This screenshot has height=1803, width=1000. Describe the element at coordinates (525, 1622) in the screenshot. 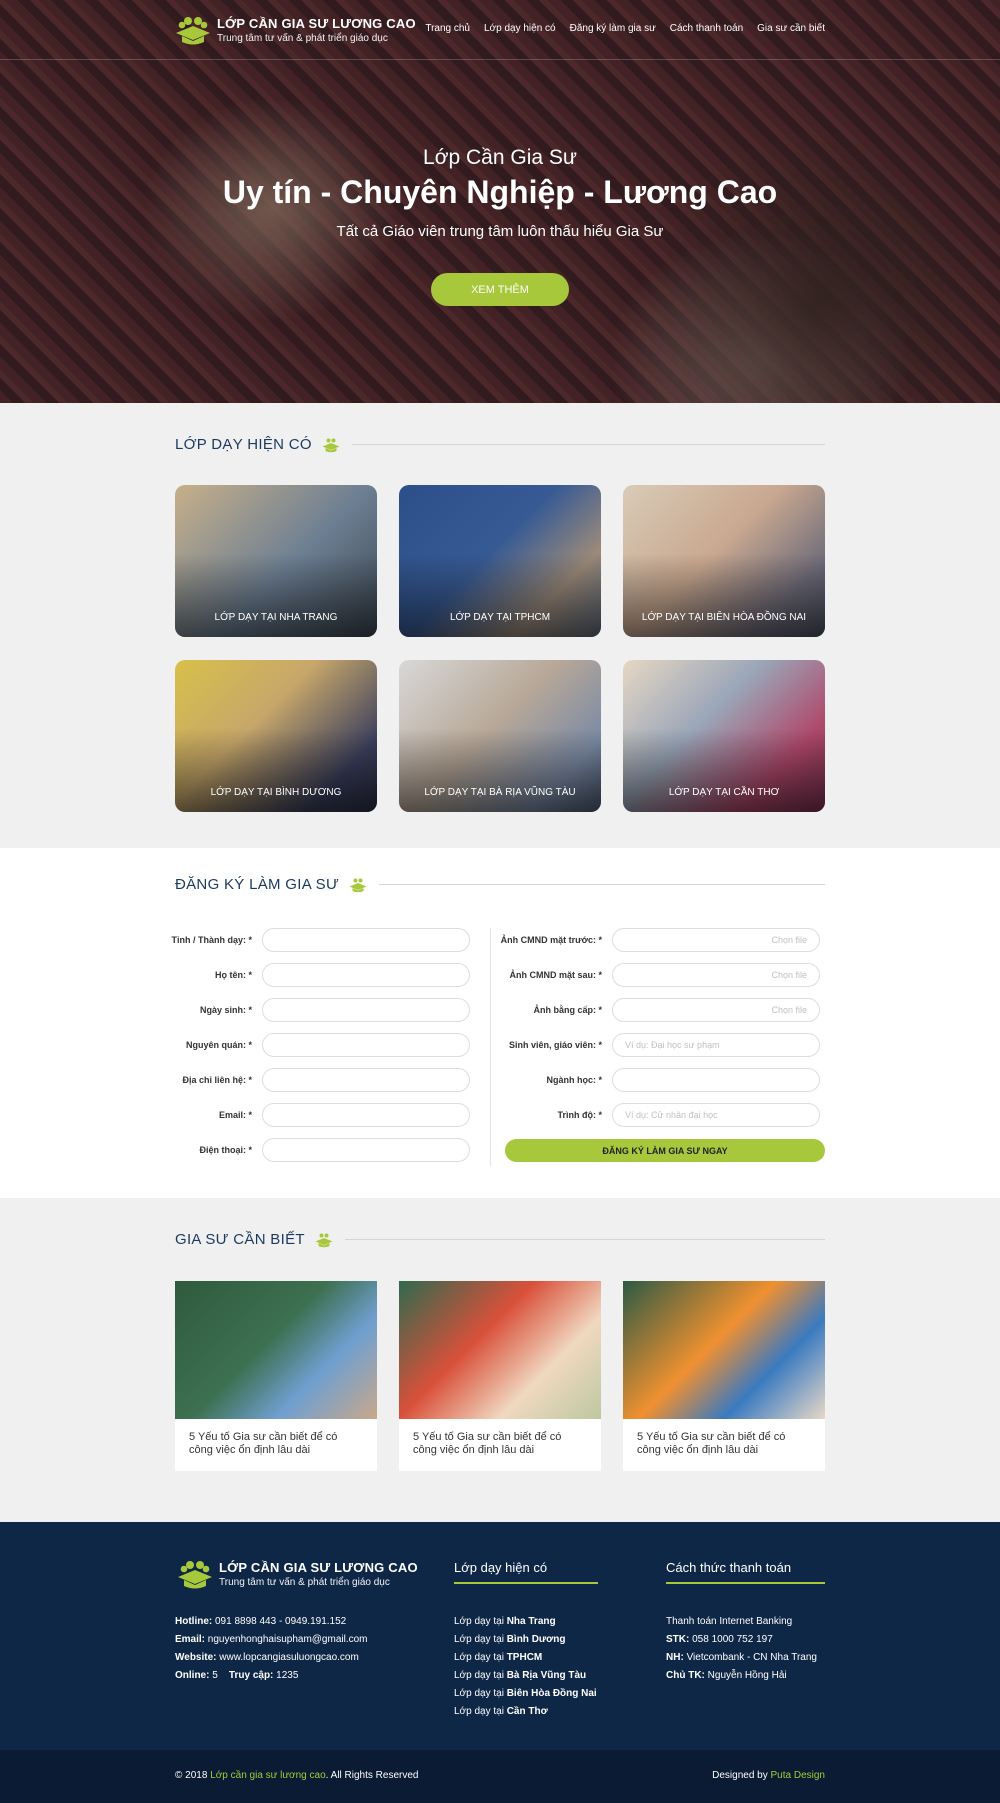

I see `footer-class-link: Lớp dạy tại Nha Trang` at that location.